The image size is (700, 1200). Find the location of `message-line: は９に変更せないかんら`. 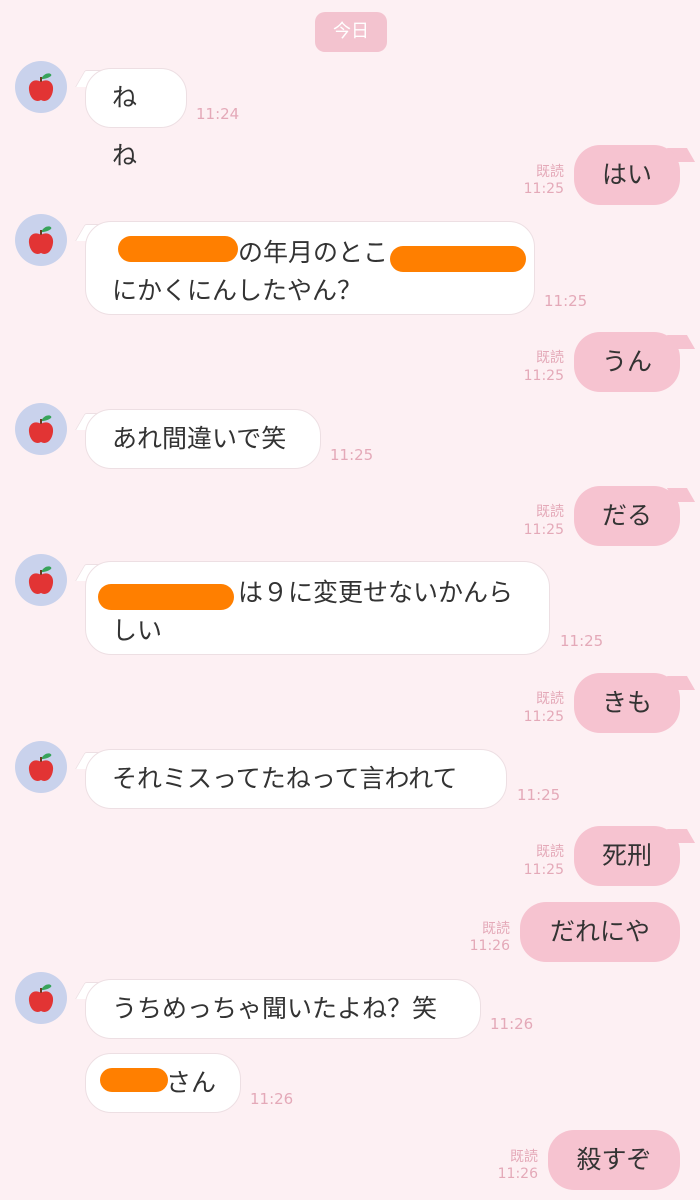

message-line: は９に変更せないかんら is located at coordinates (310, 593).